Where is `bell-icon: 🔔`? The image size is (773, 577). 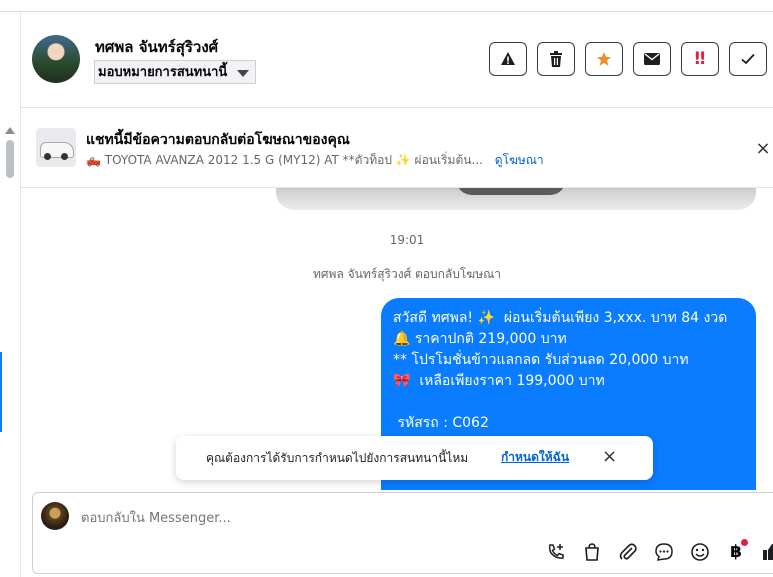 bell-icon: 🔔 is located at coordinates (402, 339).